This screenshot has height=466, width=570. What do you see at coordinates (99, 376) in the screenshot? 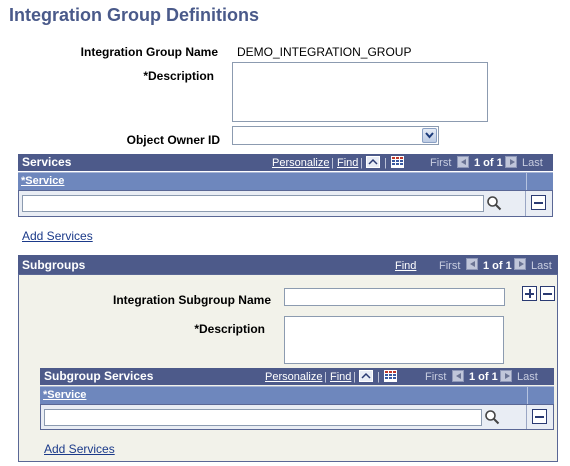
I see `subgroup-services-title: Subgroup Services` at bounding box center [99, 376].